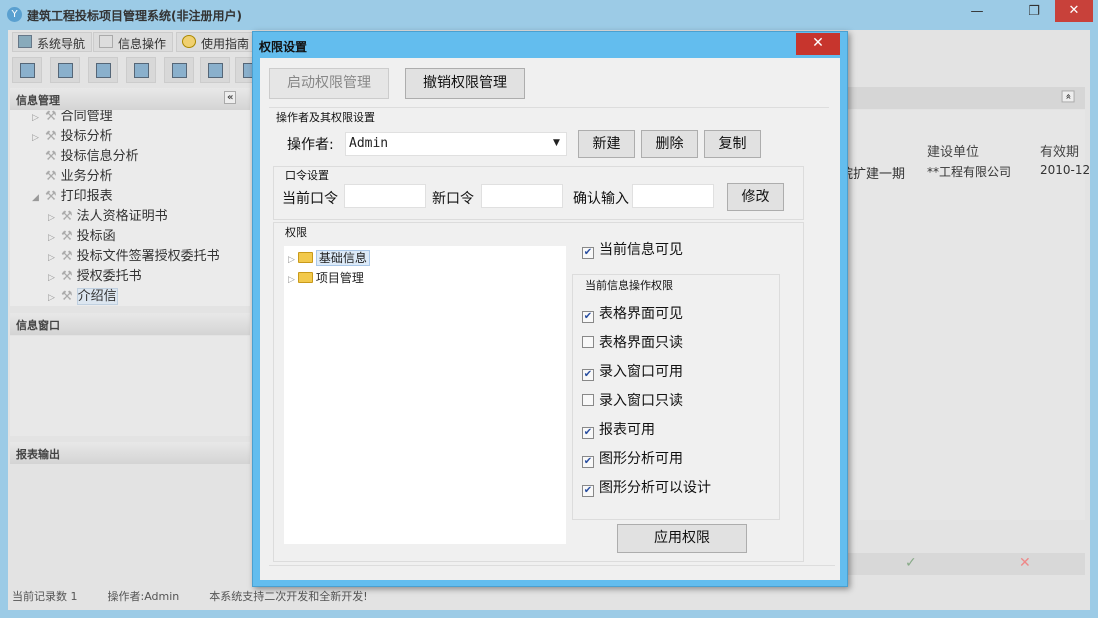  Describe the element at coordinates (329, 83) in the screenshot. I see `start-permission-button: 启动权限管理` at that location.